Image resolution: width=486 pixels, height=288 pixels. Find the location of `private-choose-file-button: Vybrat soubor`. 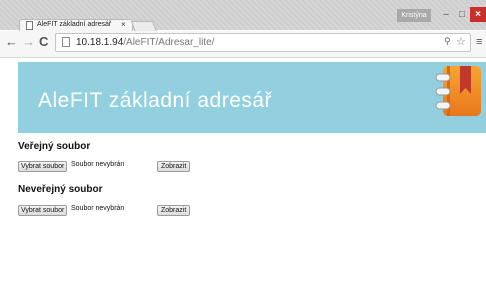

private-choose-file-button: Vybrat soubor is located at coordinates (43, 210).